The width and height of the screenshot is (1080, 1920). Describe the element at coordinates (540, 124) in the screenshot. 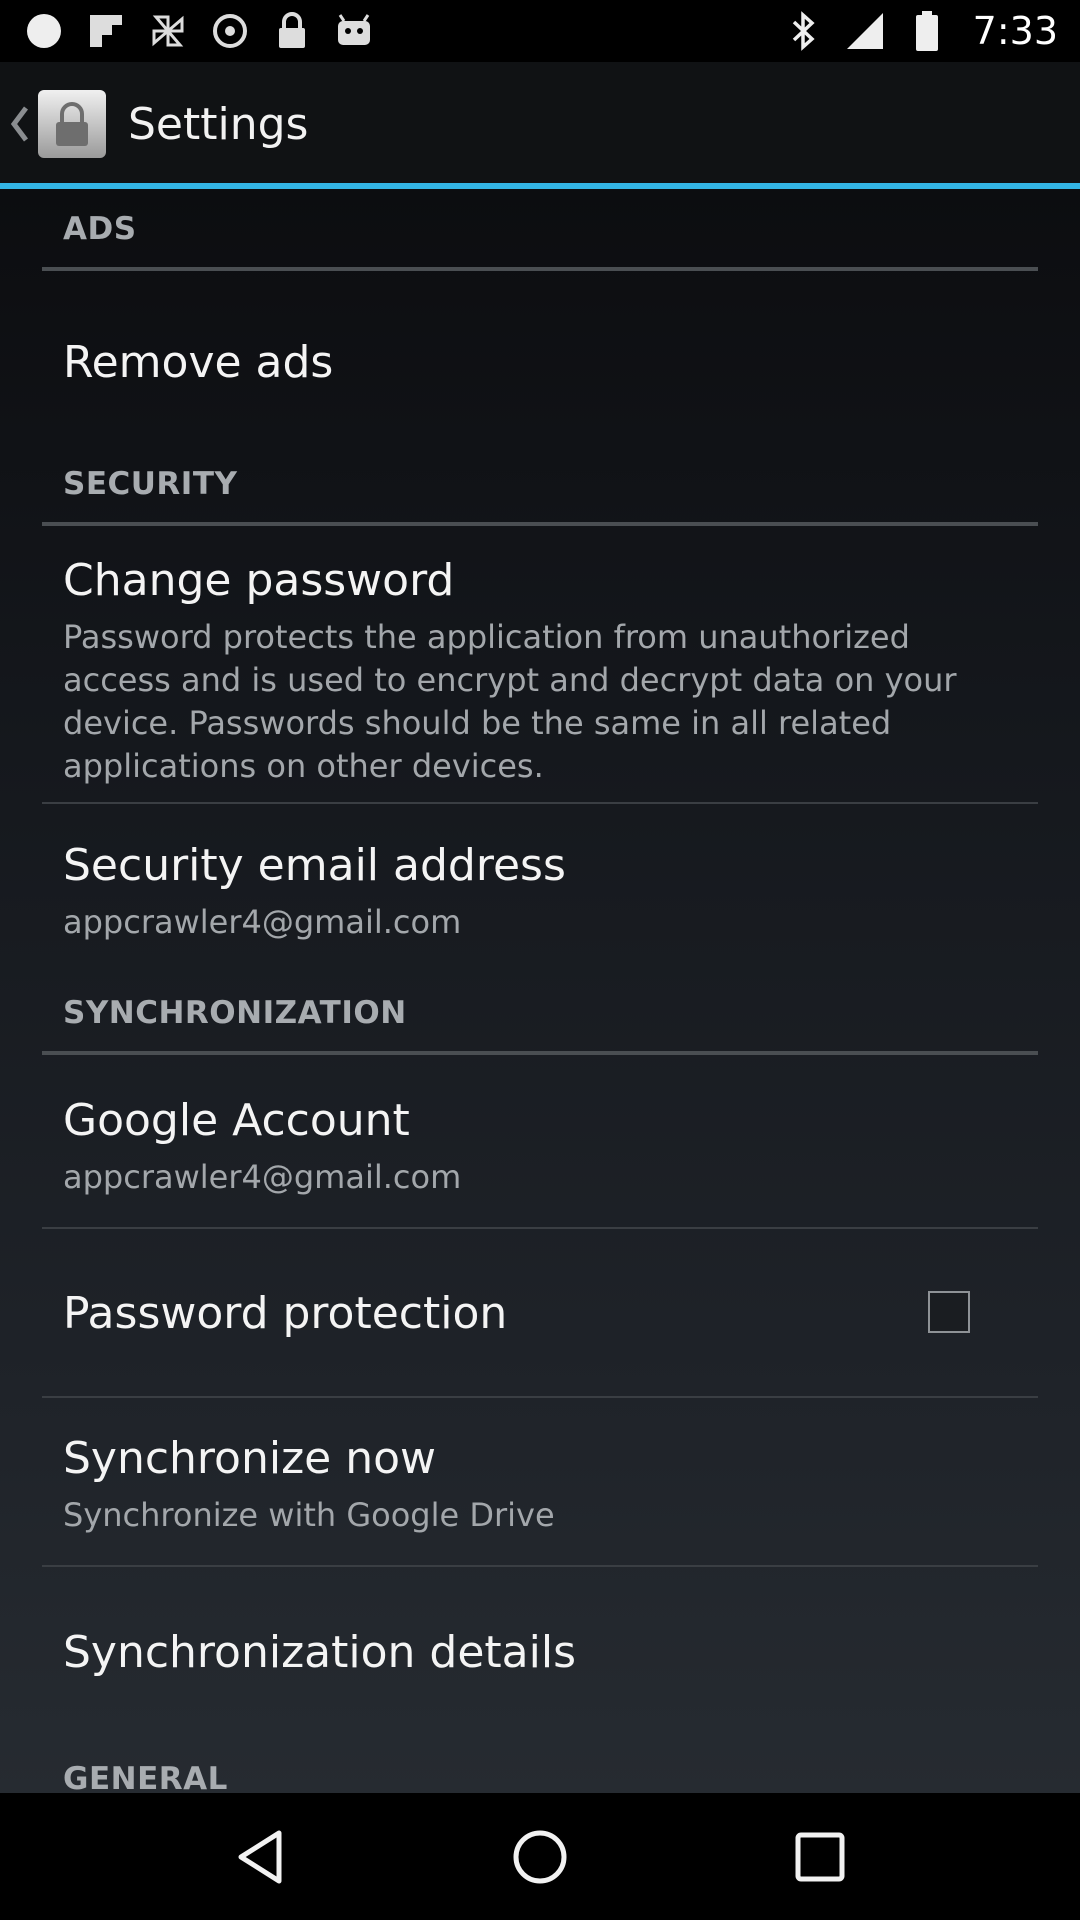

I see `action-bar: Settings` at that location.